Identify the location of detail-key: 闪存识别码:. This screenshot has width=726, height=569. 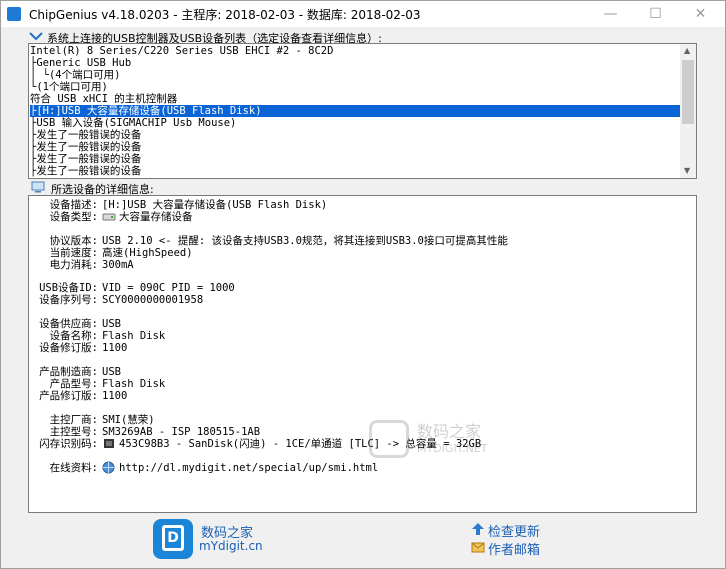
(68, 444).